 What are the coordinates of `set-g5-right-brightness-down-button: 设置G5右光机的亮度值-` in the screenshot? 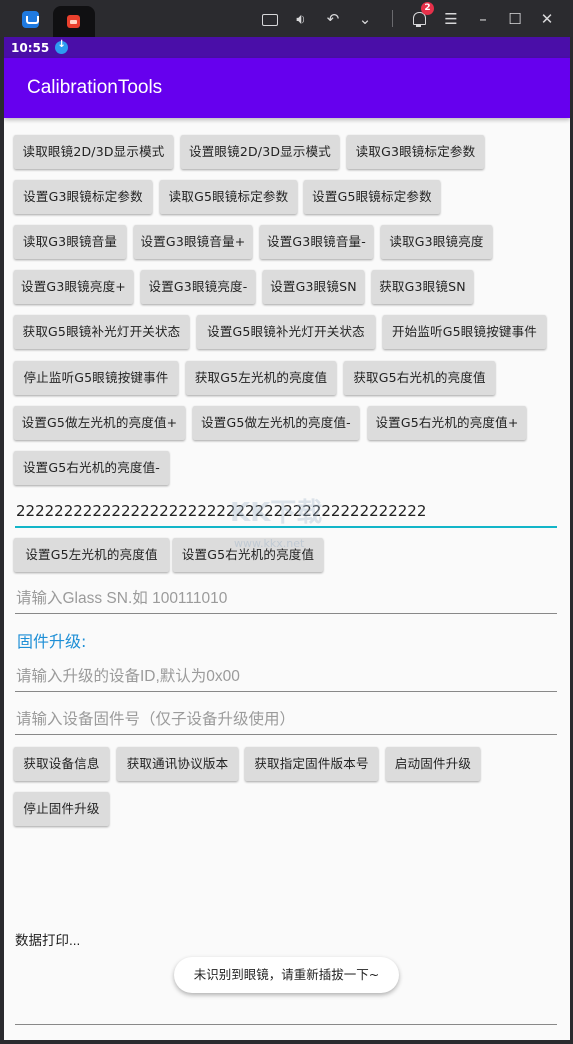 It's located at (91, 468).